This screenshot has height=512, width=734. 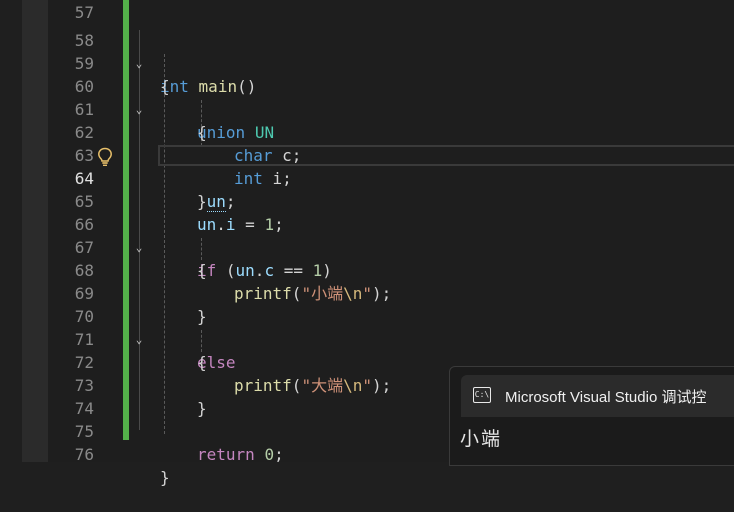 I want to click on console-app-icon: C:\, so click(x=482, y=395).